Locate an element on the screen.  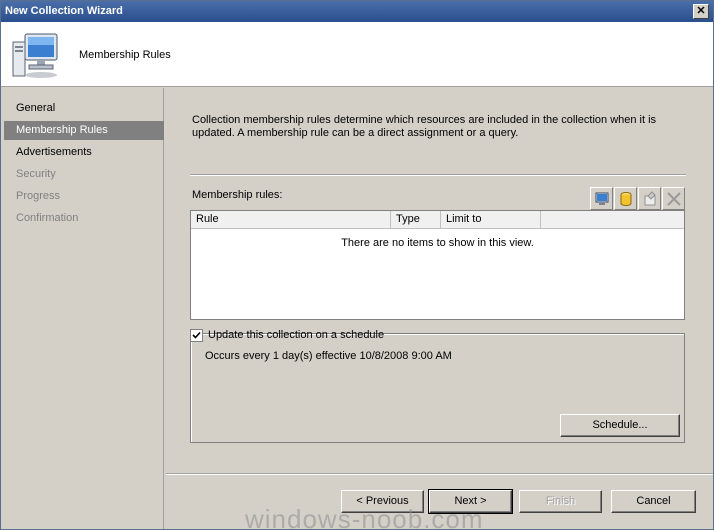
new-direct-rule-button is located at coordinates (601, 198).